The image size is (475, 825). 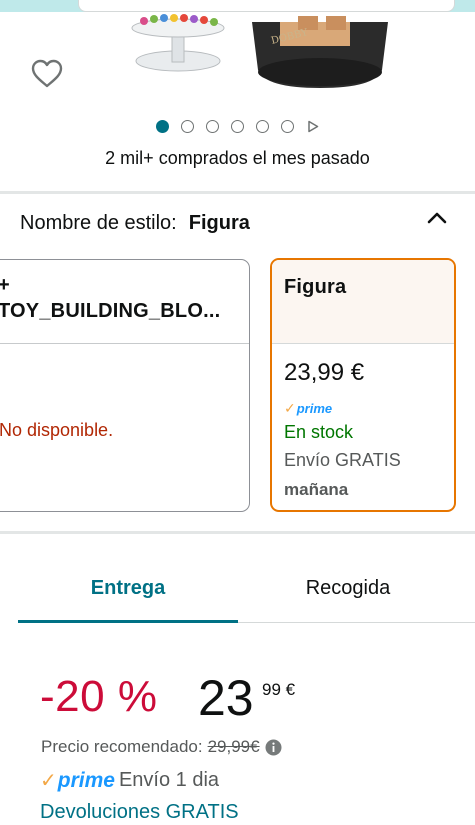 I want to click on list-price-label: Precio recomendado:, so click(x=122, y=746).